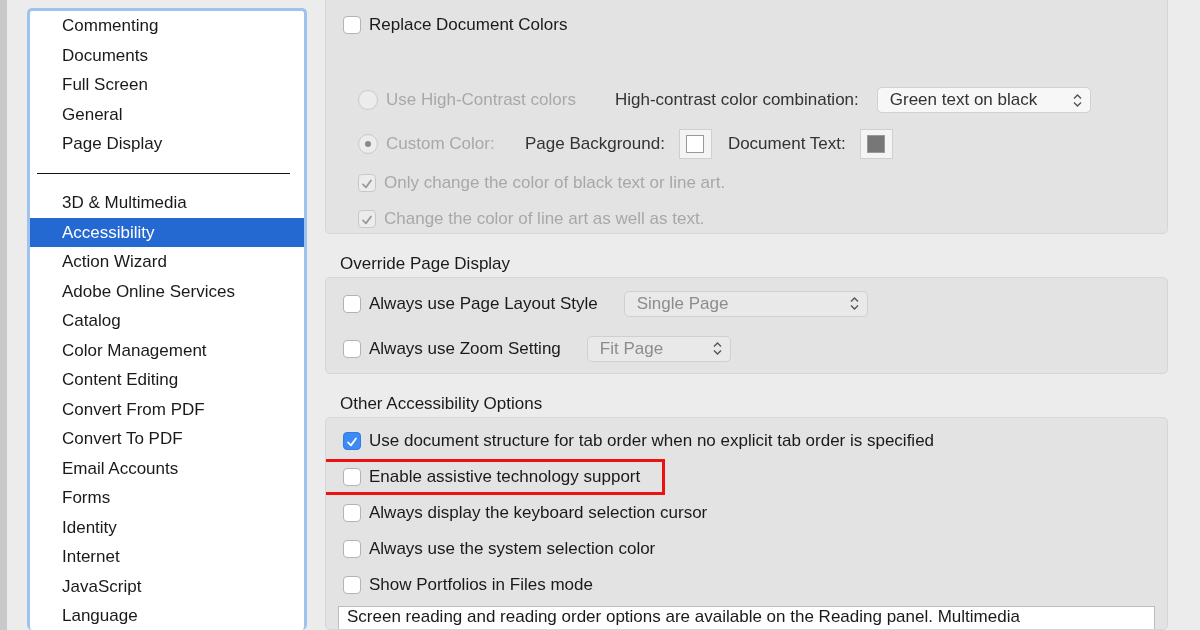 This screenshot has height=630, width=1200. Describe the element at coordinates (167, 498) in the screenshot. I see `category-item: Forms` at that location.